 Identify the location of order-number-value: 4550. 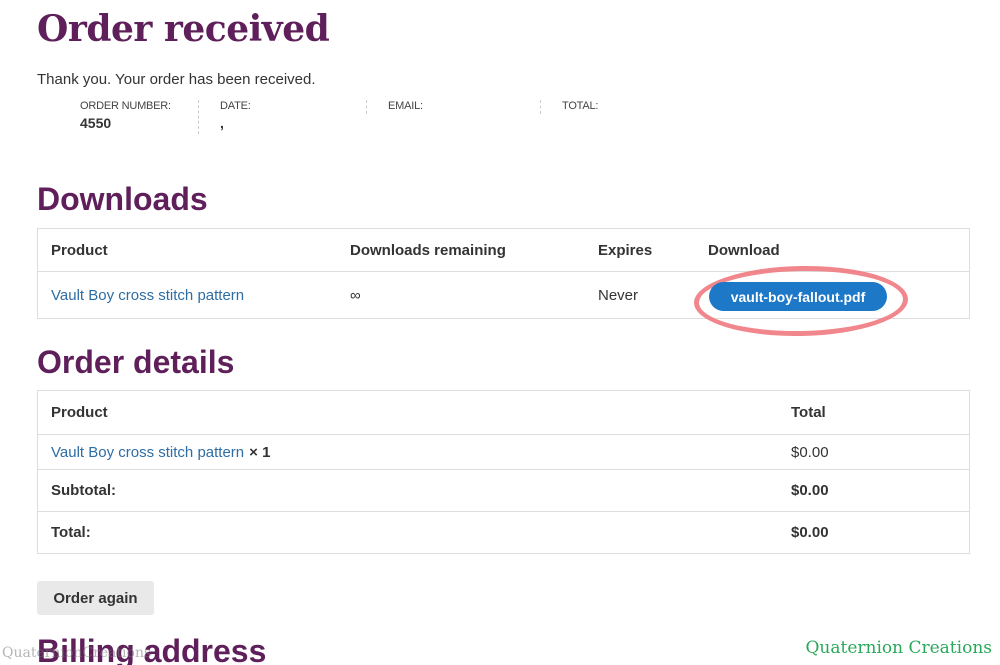
(96, 123).